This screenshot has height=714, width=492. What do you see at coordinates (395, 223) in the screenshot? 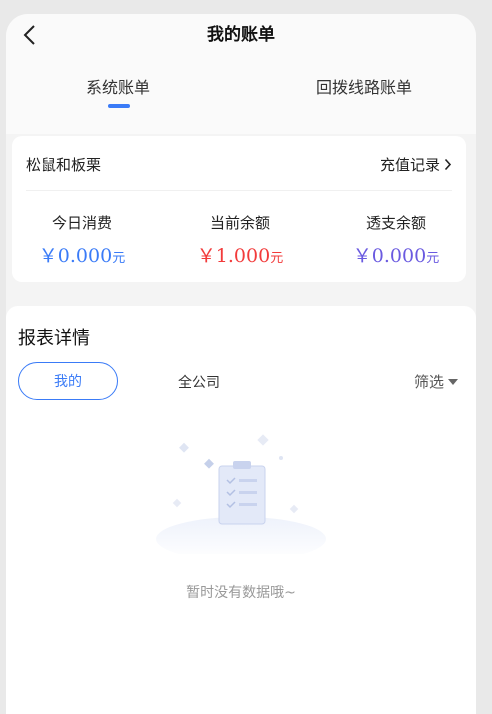
I see `stat-label: 透支余额` at bounding box center [395, 223].